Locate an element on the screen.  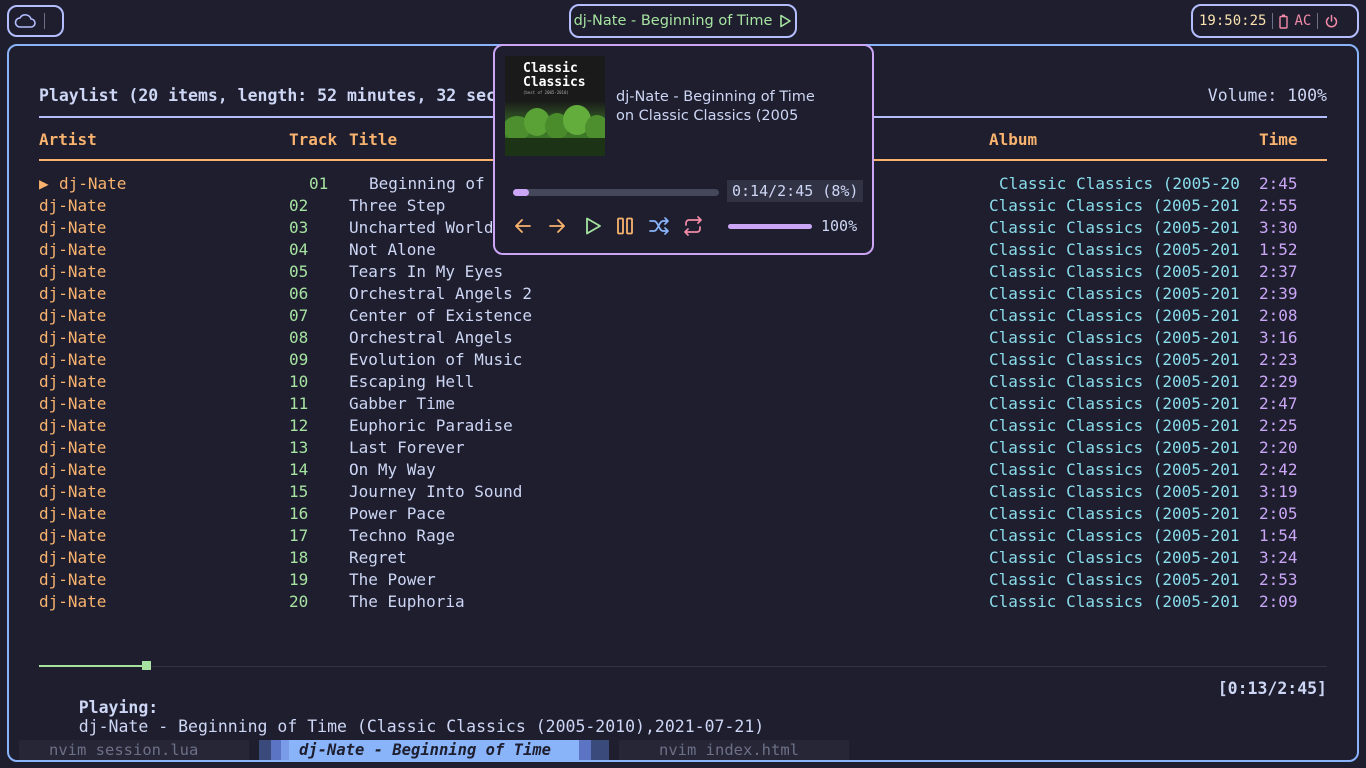
cloud-icon is located at coordinates (25, 21).